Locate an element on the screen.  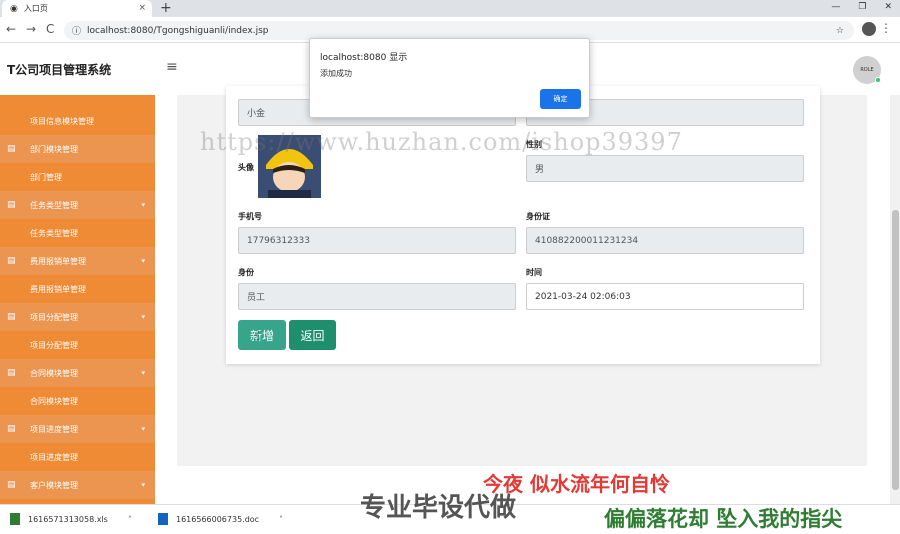
sidebar-group: ▤ 客户模块管理 ▾ is located at coordinates (77, 485).